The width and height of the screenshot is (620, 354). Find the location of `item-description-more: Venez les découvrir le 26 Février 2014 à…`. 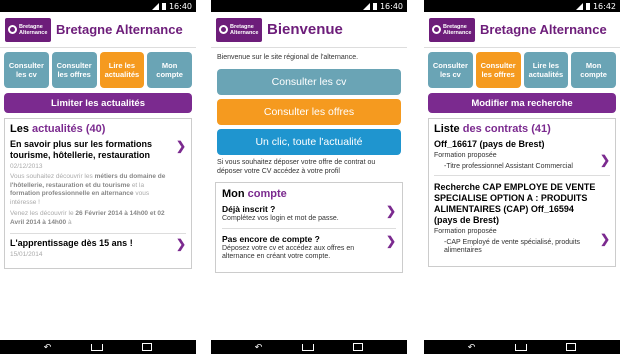

item-description-more: Venez les découvrir le 26 Février 2014 à… is located at coordinates (87, 218).